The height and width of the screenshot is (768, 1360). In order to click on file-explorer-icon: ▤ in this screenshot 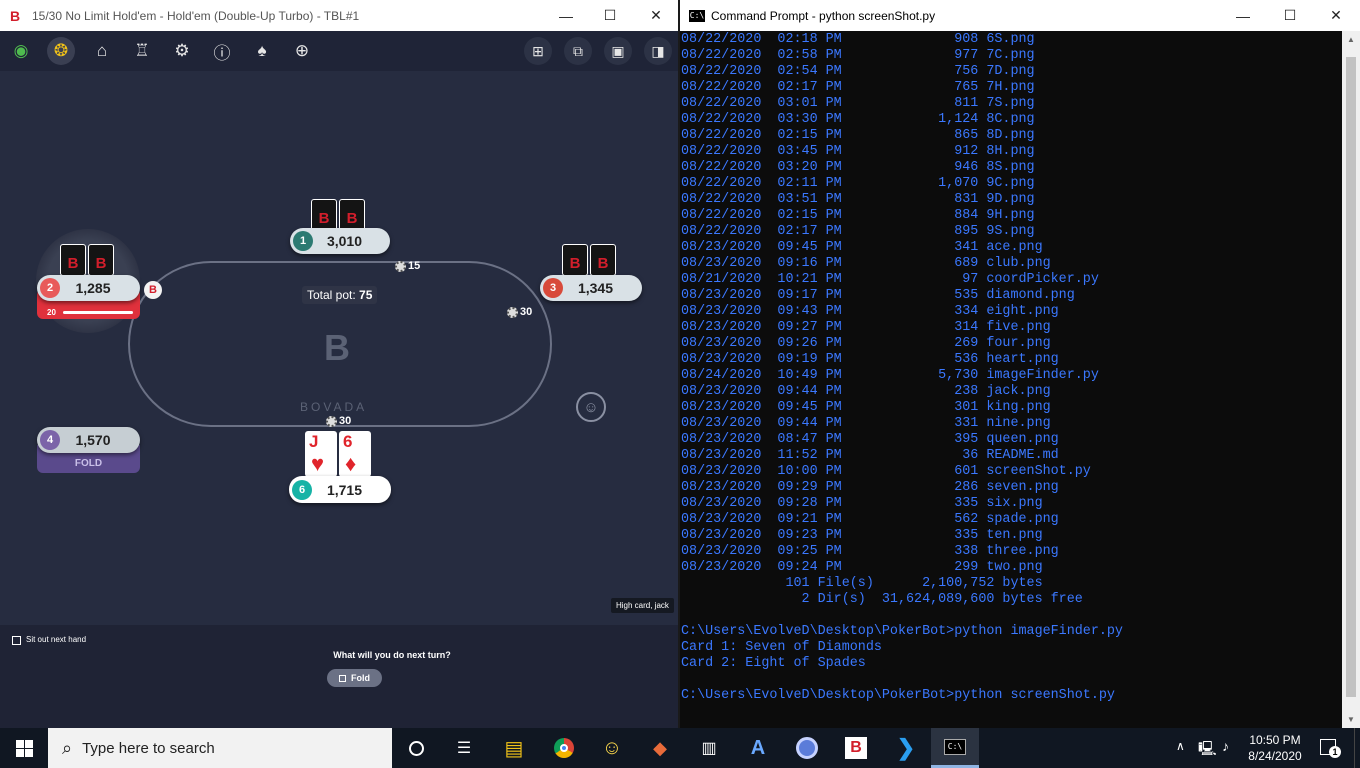, I will do `click(514, 748)`.